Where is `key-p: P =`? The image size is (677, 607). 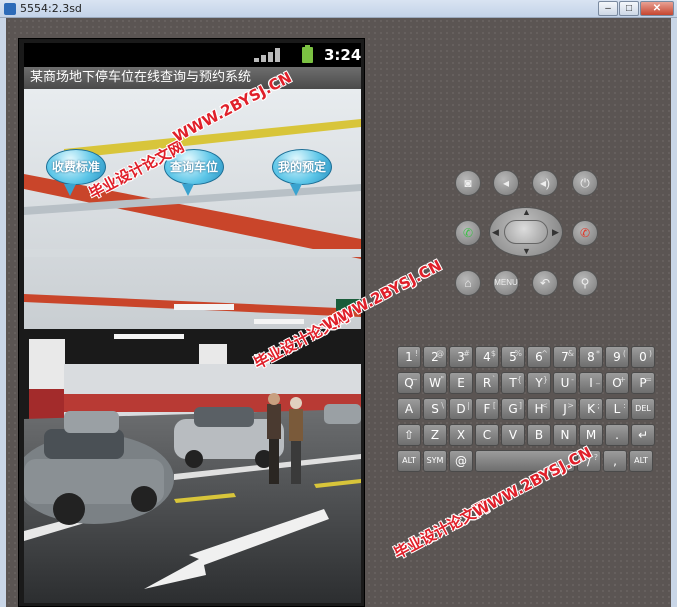
key-p: P = is located at coordinates (643, 383).